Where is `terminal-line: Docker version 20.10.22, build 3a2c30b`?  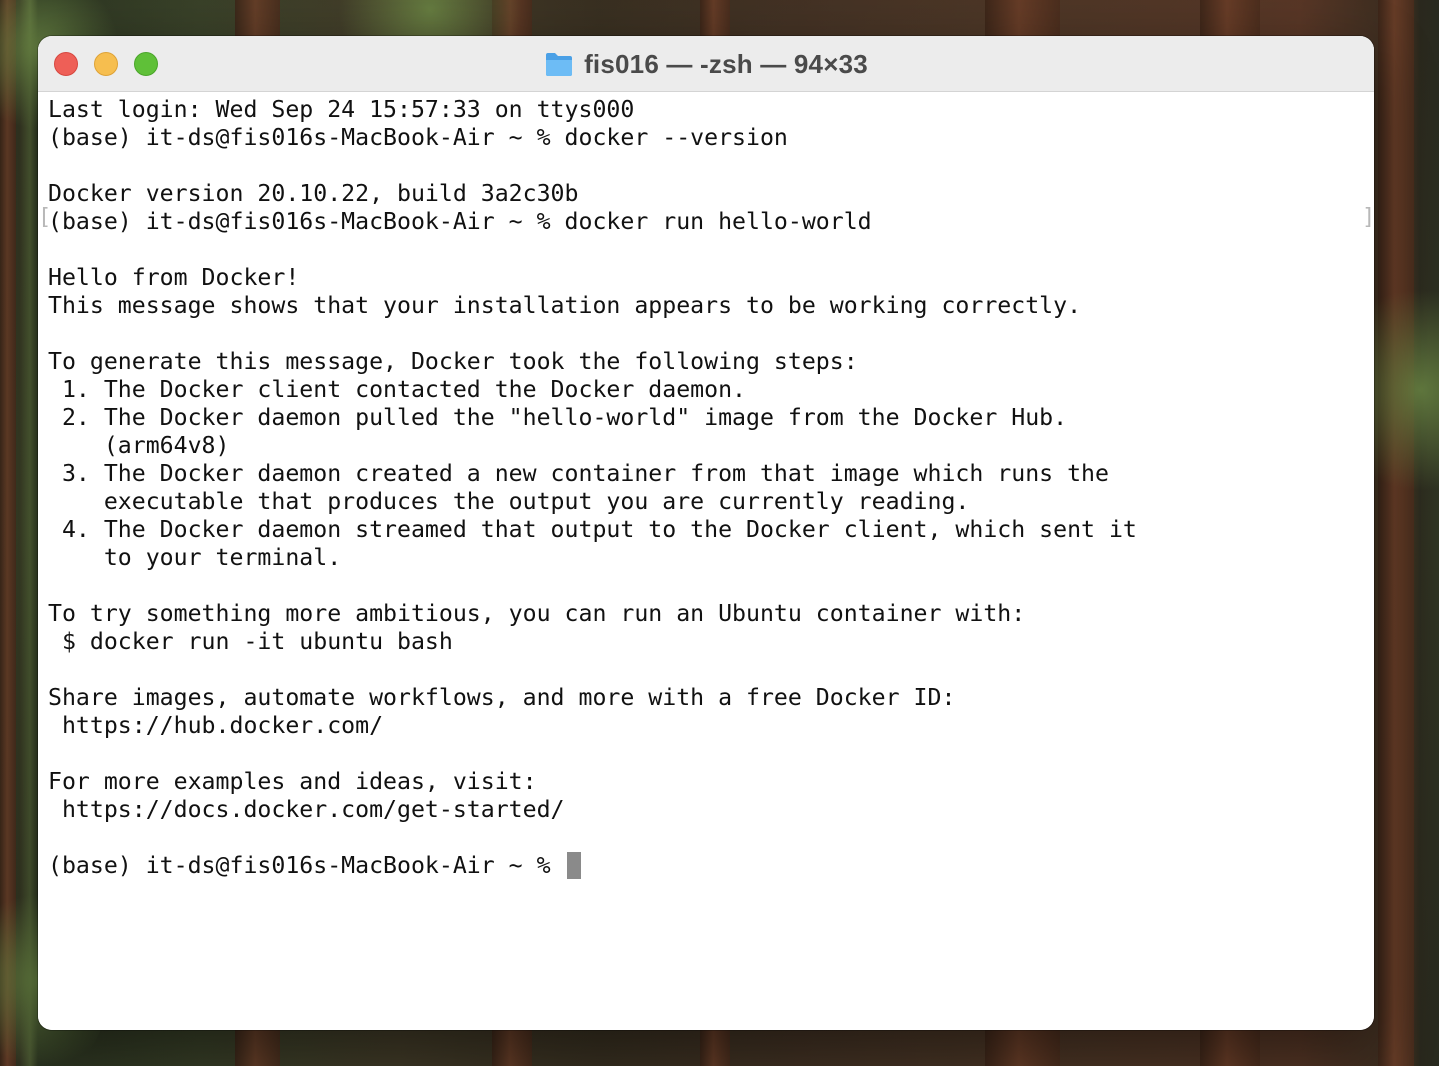 terminal-line: Docker version 20.10.22, build 3a2c30b is located at coordinates (313, 193).